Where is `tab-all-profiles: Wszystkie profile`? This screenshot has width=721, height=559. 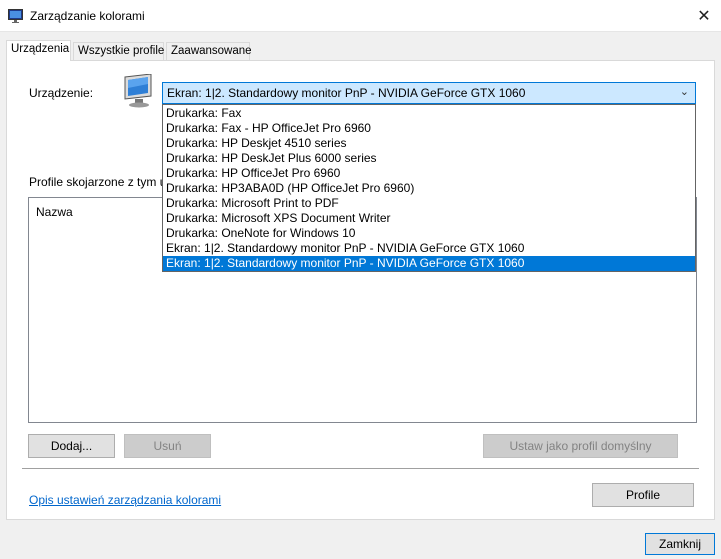
tab-all-profiles: Wszystkie profile is located at coordinates (118, 51).